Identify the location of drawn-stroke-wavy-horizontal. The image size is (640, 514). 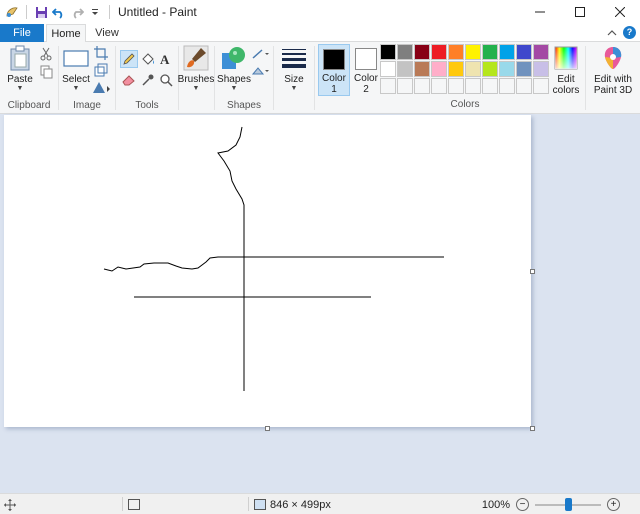
(273, 264).